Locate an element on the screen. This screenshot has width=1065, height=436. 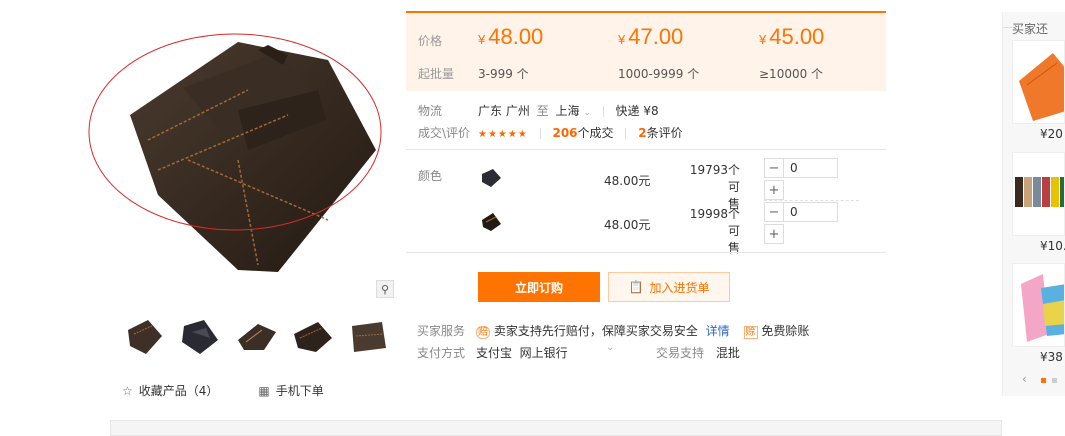
zoom-icon: ⚲ is located at coordinates (385, 289).